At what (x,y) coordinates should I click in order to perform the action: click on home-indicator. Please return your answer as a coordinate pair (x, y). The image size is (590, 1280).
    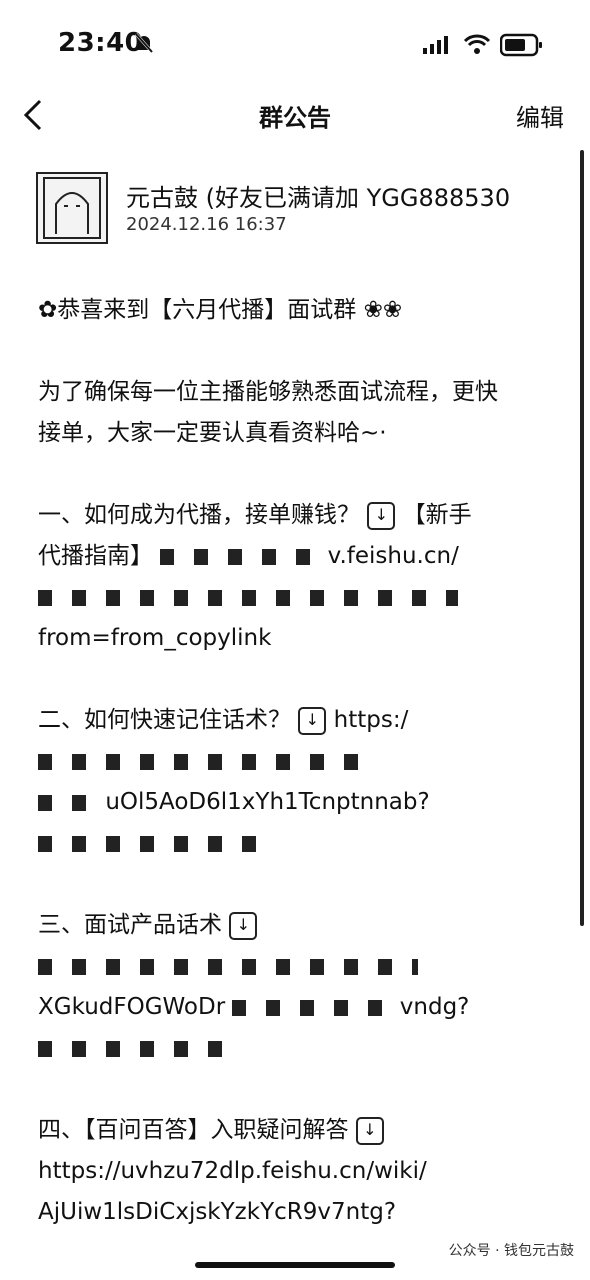
    Looking at the image, I should click on (295, 1265).